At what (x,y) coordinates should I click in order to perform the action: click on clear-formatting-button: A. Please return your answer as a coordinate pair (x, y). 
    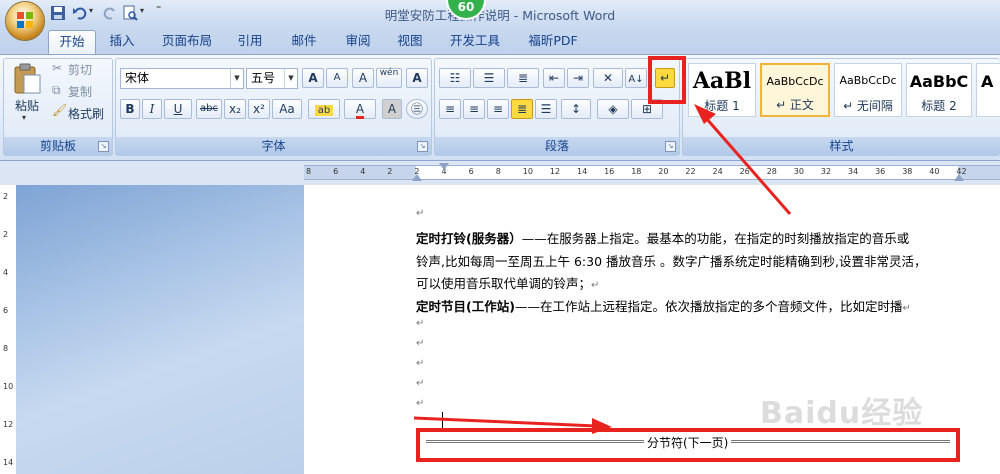
    Looking at the image, I should click on (363, 78).